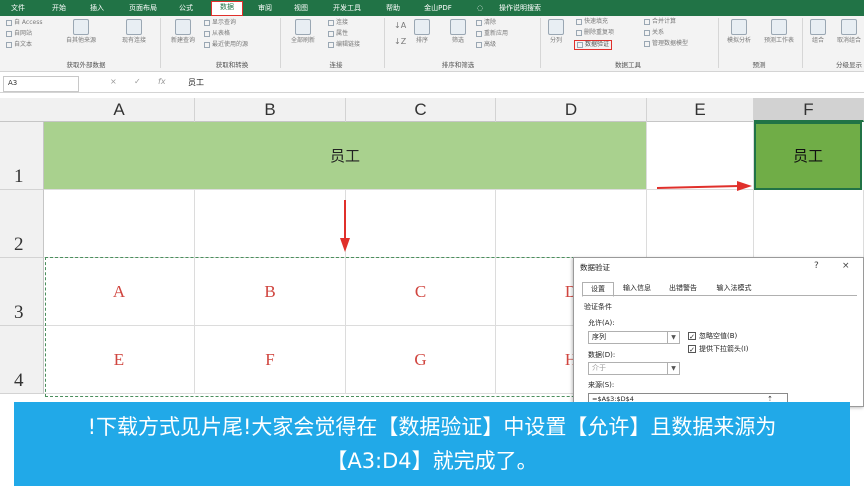 This screenshot has height=486, width=864. Describe the element at coordinates (817, 40) in the screenshot. I see `group-label: 组合` at that location.